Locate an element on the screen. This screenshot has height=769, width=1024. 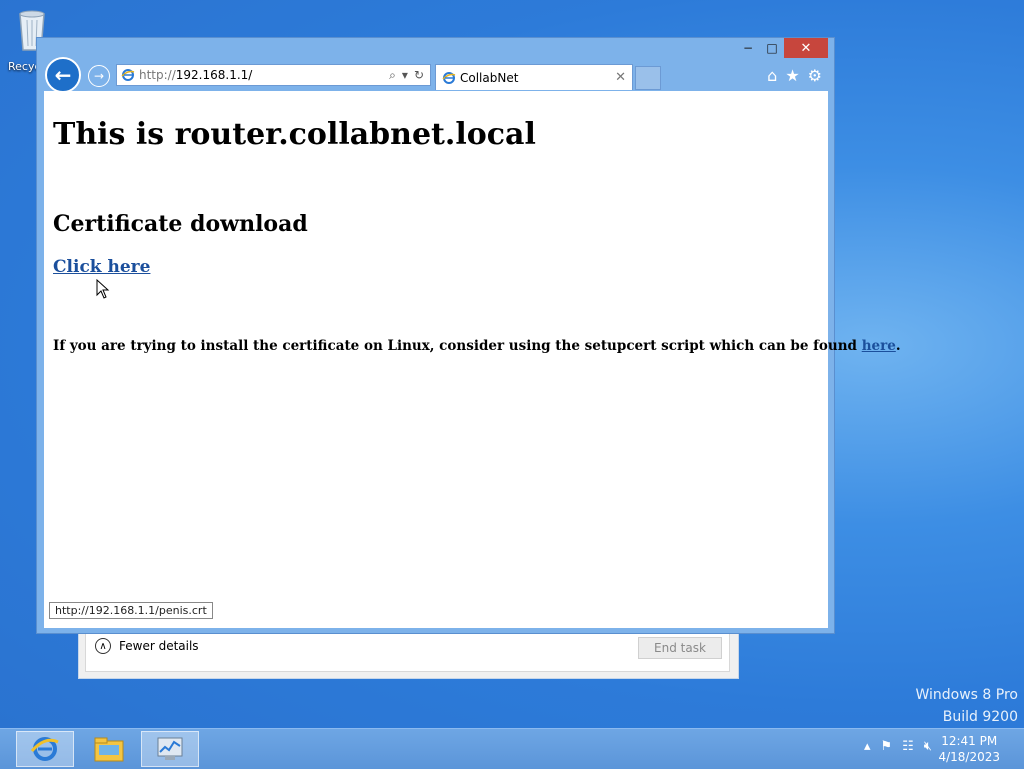
gear-icon: ⚙ is located at coordinates (815, 75).